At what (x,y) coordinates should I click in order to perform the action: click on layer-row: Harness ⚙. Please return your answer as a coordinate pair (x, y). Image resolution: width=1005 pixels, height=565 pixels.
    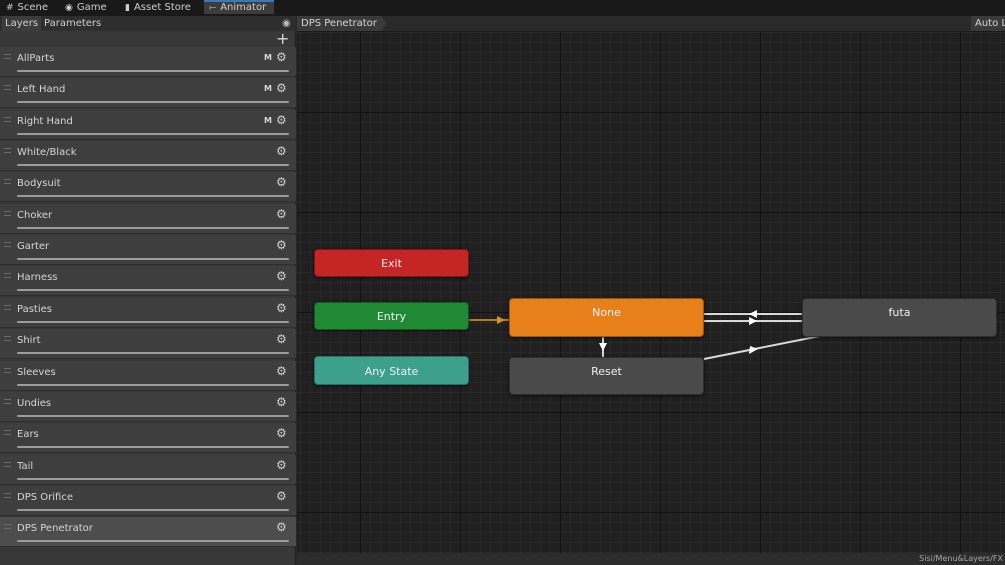
    Looking at the image, I should click on (148, 281).